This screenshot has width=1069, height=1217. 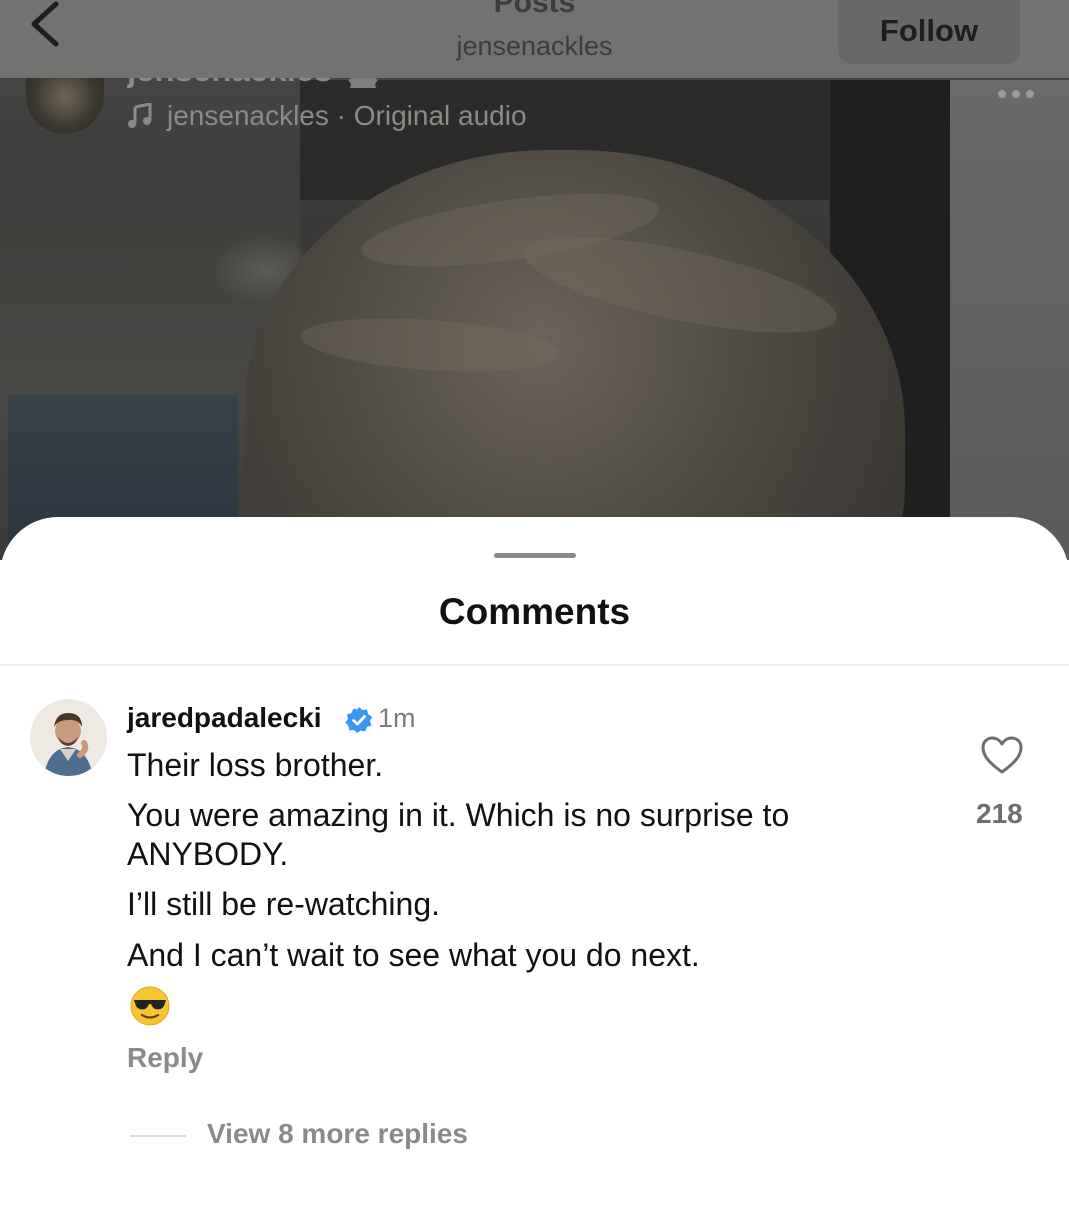 What do you see at coordinates (347, 115) in the screenshot?
I see `post-audio-text: jensenackles · Original audio` at bounding box center [347, 115].